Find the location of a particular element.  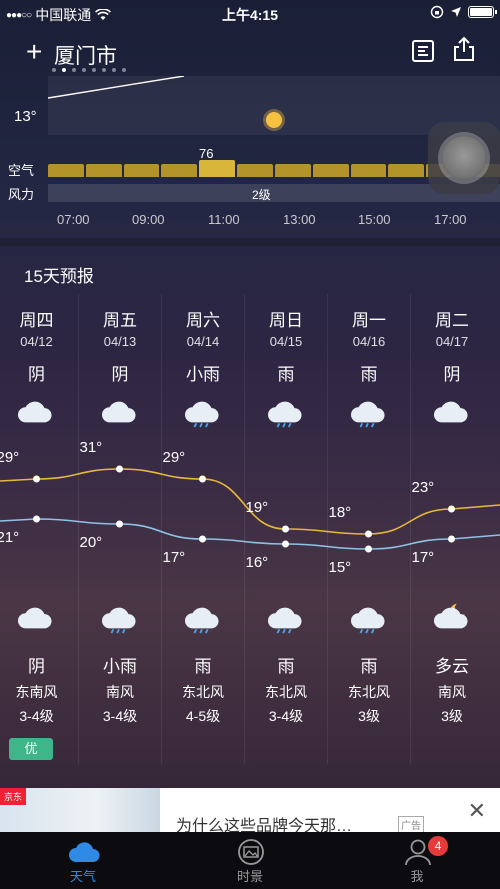

hour-label: 13:00 is located at coordinates (299, 219).